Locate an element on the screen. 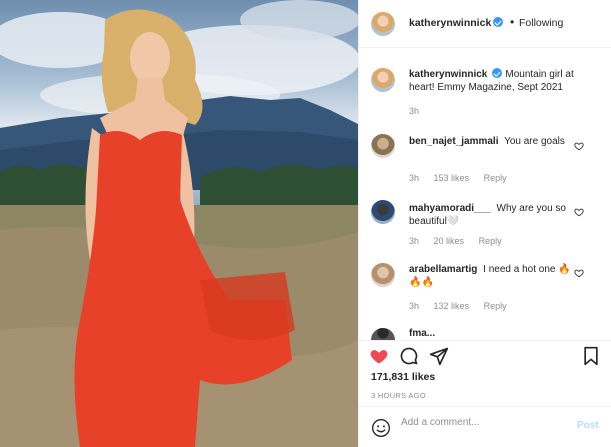 This screenshot has width=611, height=447. share-paper-plane-icon is located at coordinates (439, 356).